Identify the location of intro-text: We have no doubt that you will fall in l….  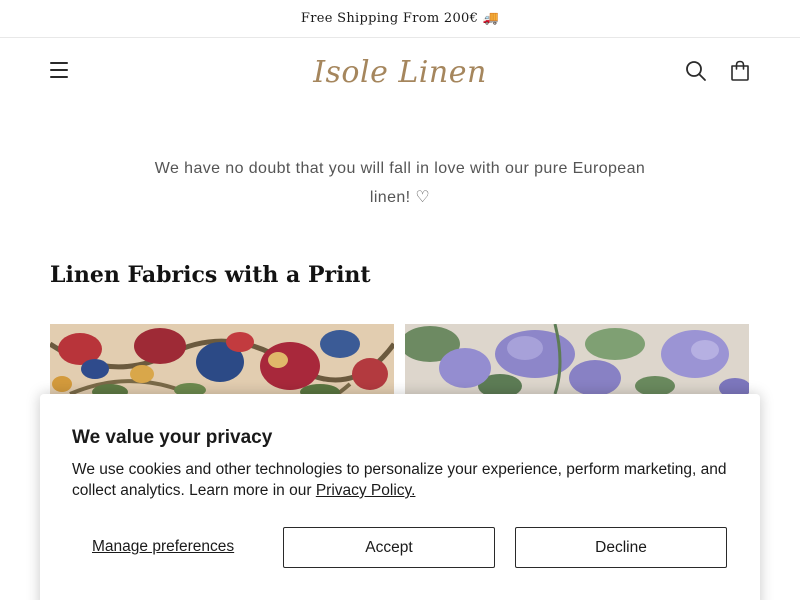
(400, 183).